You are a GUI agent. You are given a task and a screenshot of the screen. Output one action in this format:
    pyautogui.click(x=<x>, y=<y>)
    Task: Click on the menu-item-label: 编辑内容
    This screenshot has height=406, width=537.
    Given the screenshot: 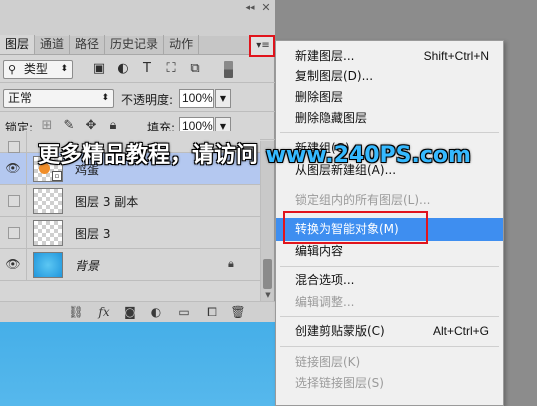 What is the action you would take?
    pyautogui.click(x=319, y=251)
    